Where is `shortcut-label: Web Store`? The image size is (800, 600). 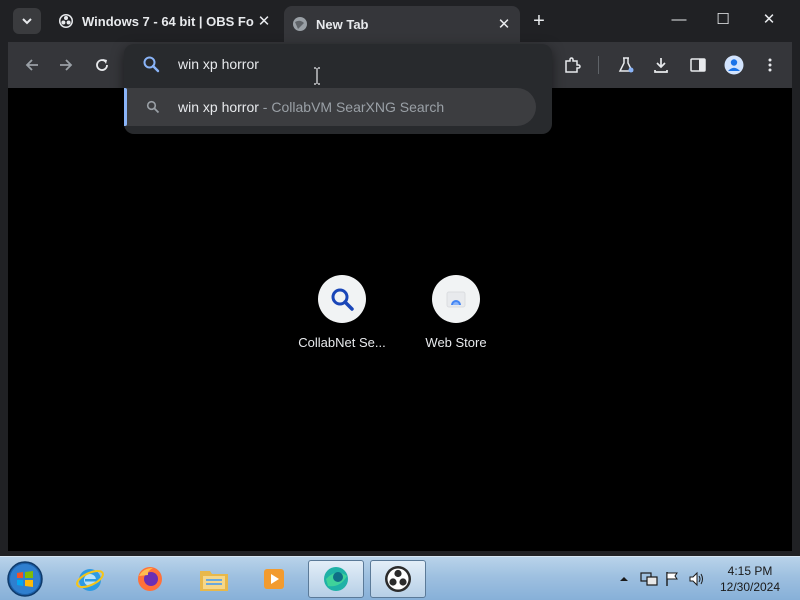 shortcut-label: Web Store is located at coordinates (456, 342).